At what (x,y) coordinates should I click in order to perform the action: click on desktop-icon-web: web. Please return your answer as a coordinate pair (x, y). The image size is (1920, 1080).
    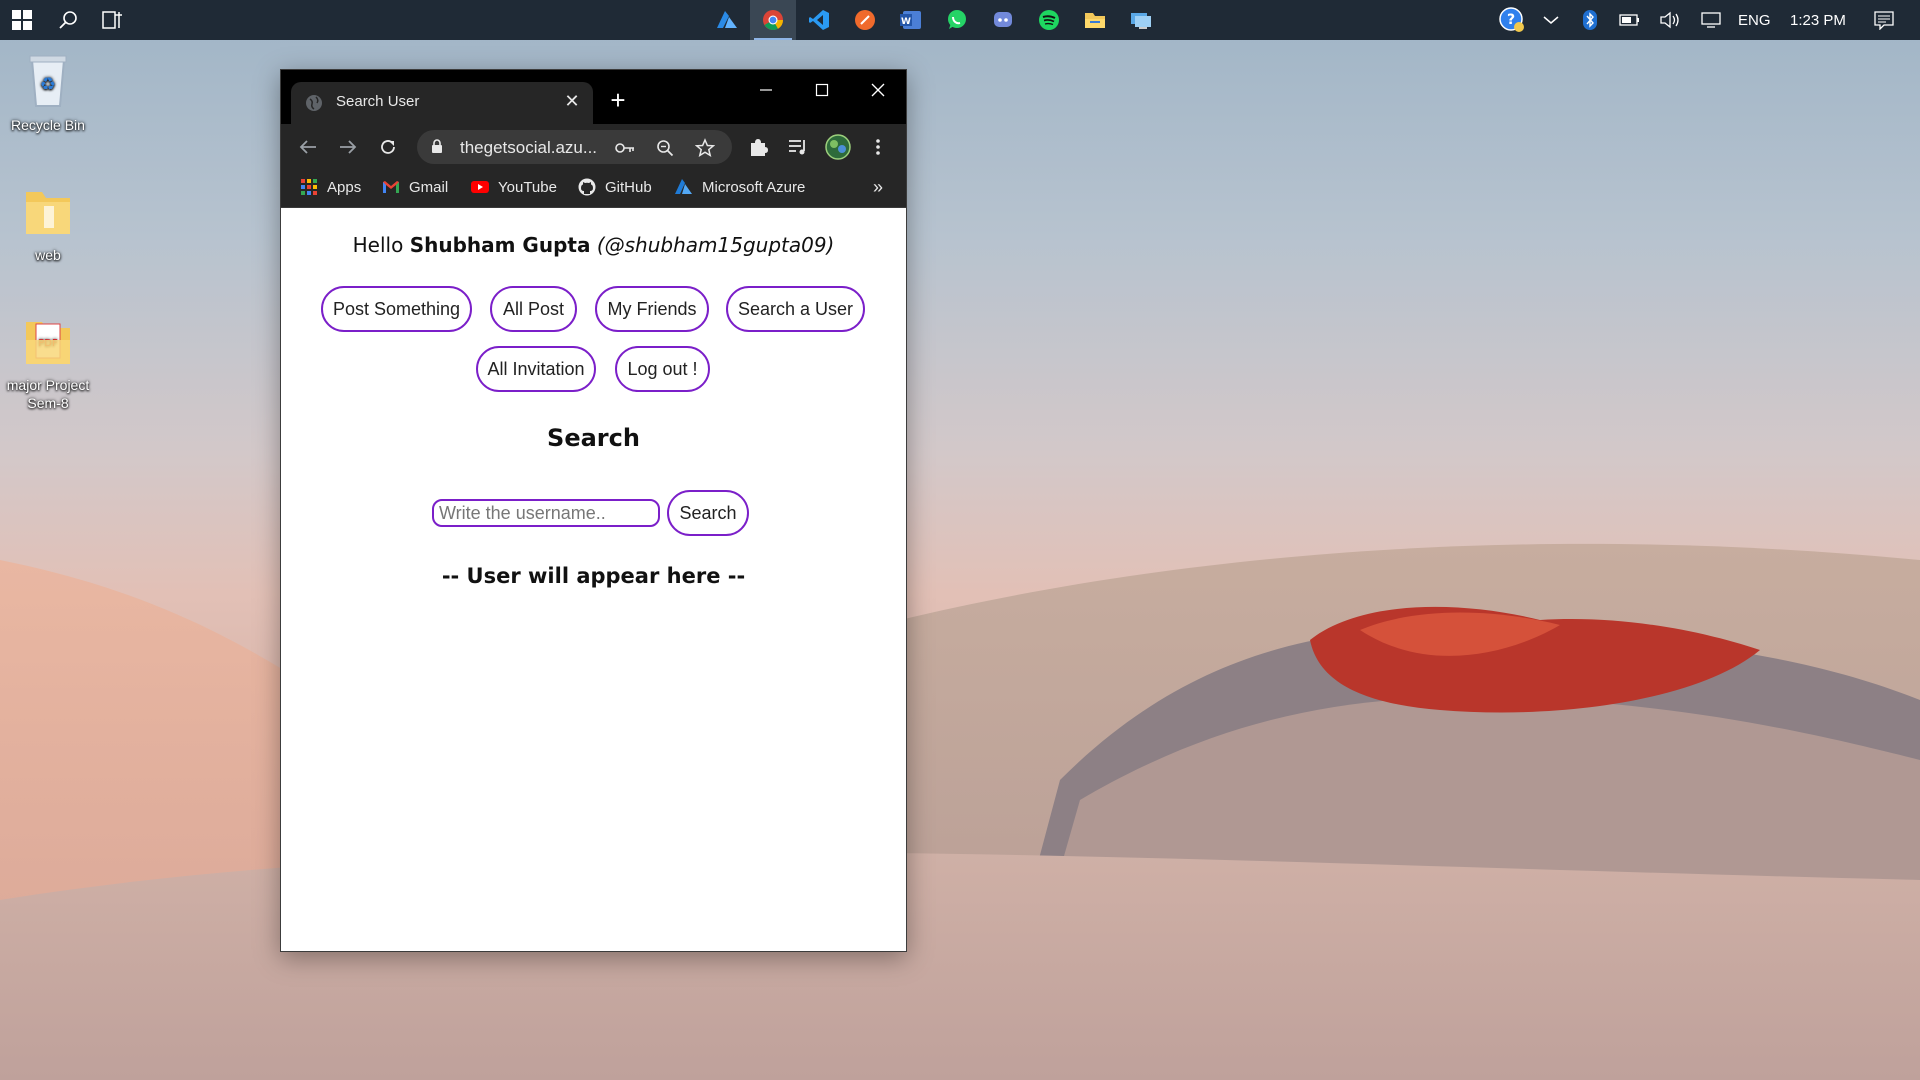
    Looking at the image, I should click on (48, 222).